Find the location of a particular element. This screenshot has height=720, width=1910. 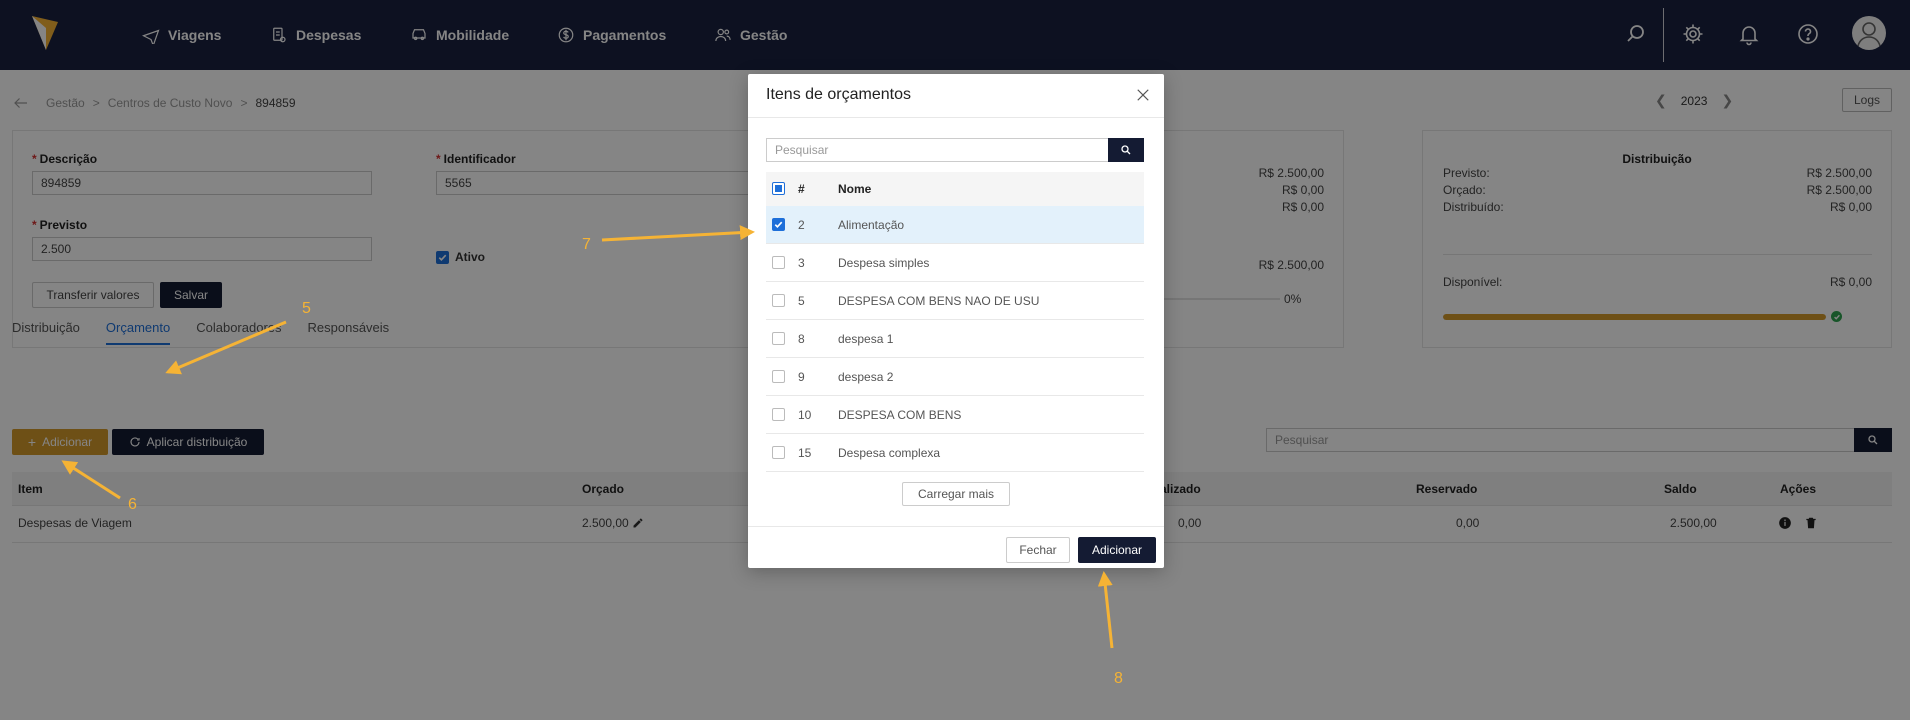

item-name: despesa 2 is located at coordinates (866, 377).